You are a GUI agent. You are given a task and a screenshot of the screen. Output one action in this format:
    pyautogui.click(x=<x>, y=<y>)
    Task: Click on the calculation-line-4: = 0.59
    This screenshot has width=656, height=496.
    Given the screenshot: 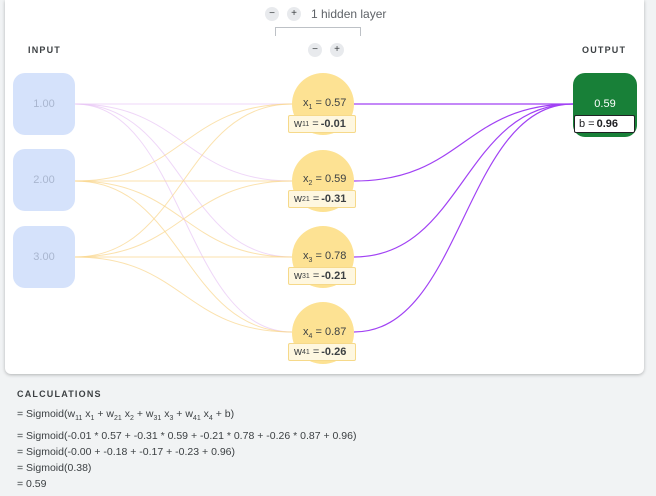 What is the action you would take?
    pyautogui.click(x=32, y=484)
    